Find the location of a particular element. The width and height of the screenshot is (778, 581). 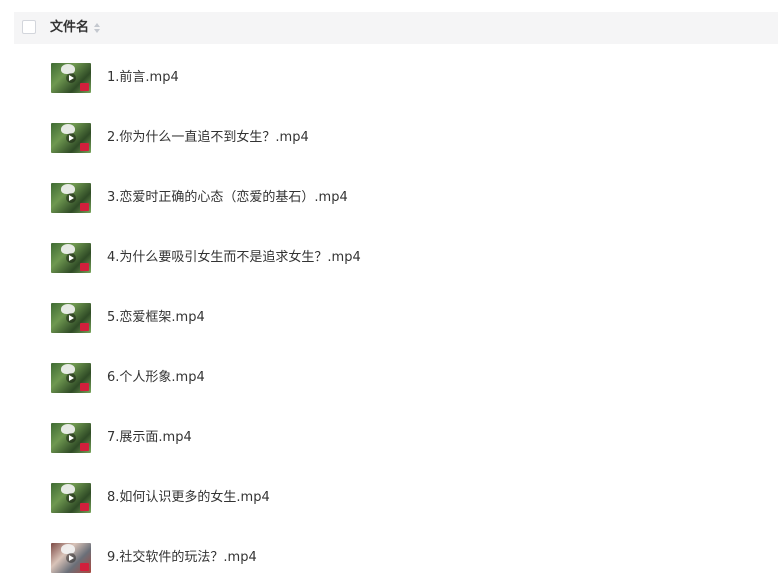

file-name: 3.恋爱时正确的心态（恋爱的基石）.mp4 is located at coordinates (227, 198).